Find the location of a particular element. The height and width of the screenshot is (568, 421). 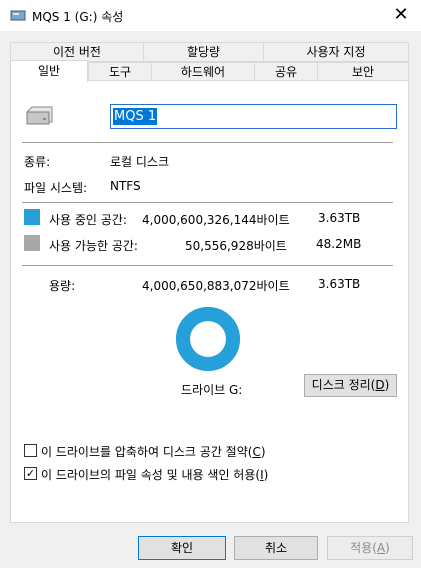

tab-previous-versions: 이전 버전 is located at coordinates (77, 52).